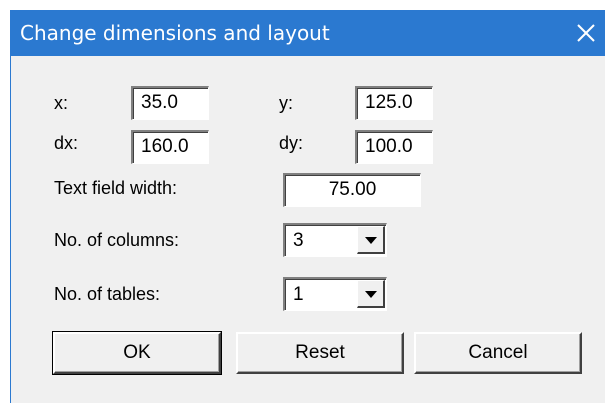  I want to click on ok-button: OK, so click(137, 353).